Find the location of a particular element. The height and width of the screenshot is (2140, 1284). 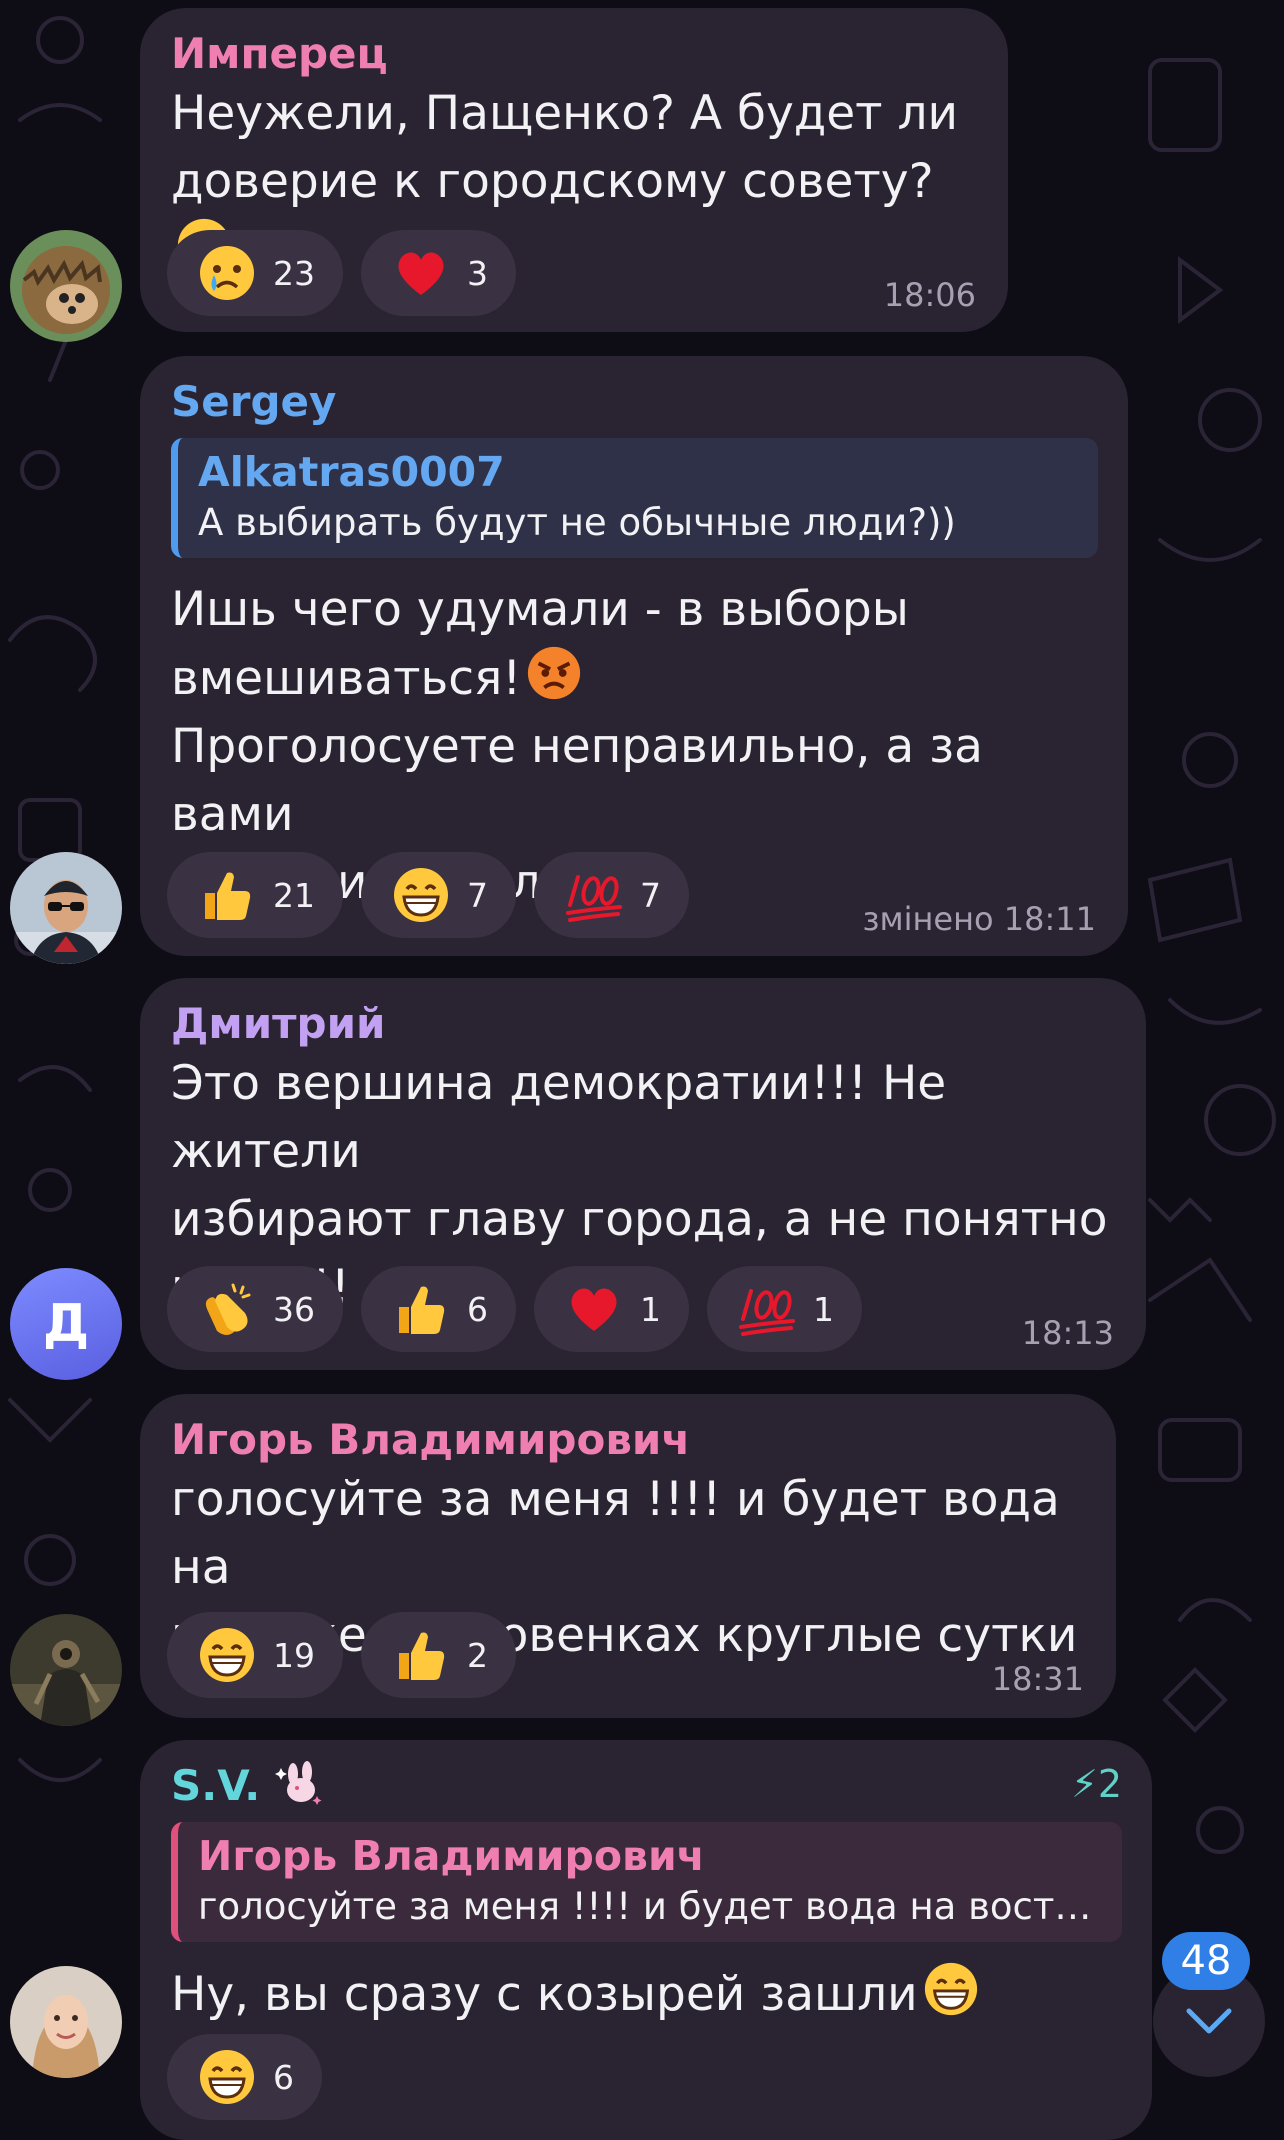

reaction-red-heart: 1 is located at coordinates (611, 1309).